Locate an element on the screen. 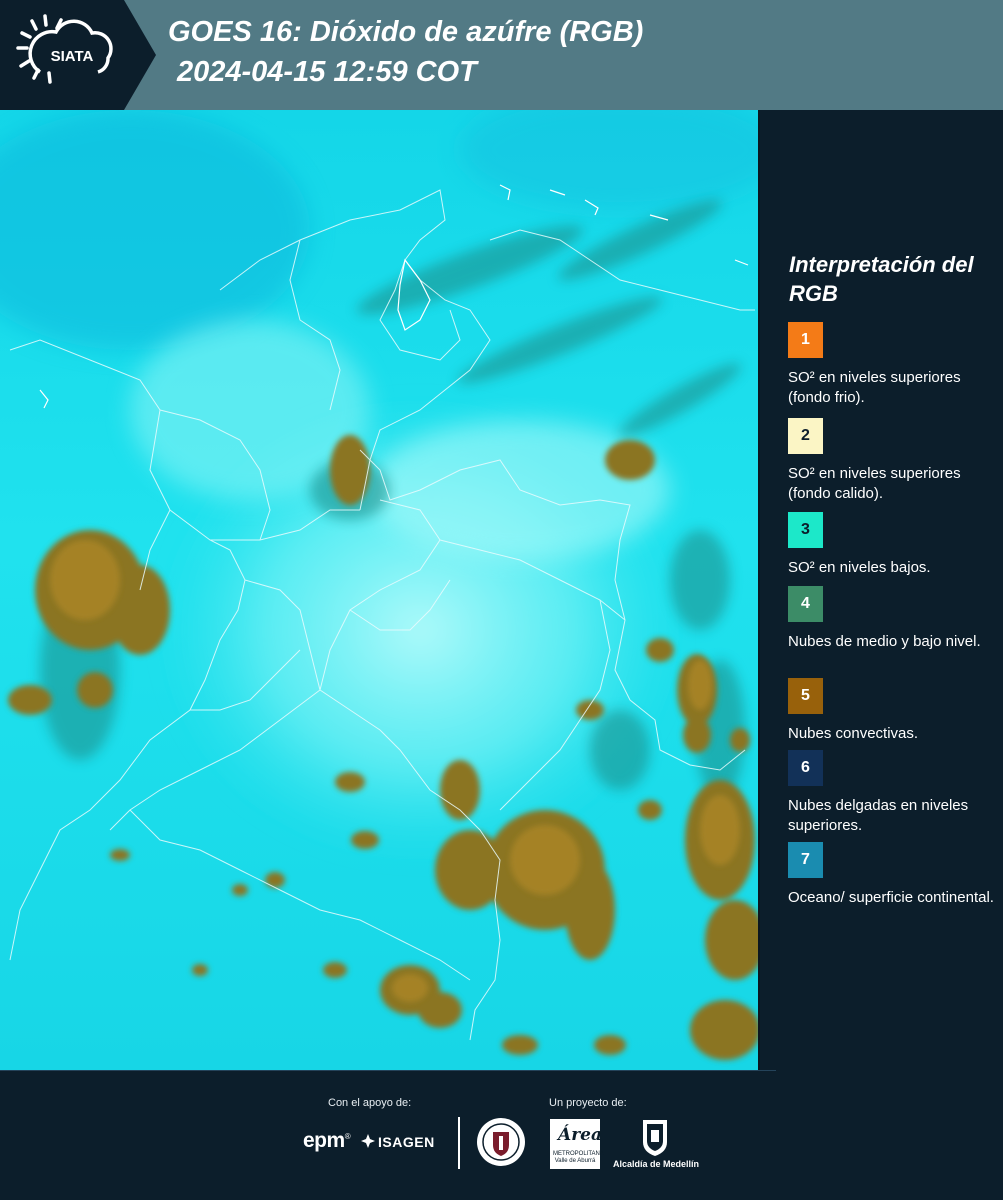 The height and width of the screenshot is (1200, 1003). area-logo-text: Área is located at coordinates (580, 1135).